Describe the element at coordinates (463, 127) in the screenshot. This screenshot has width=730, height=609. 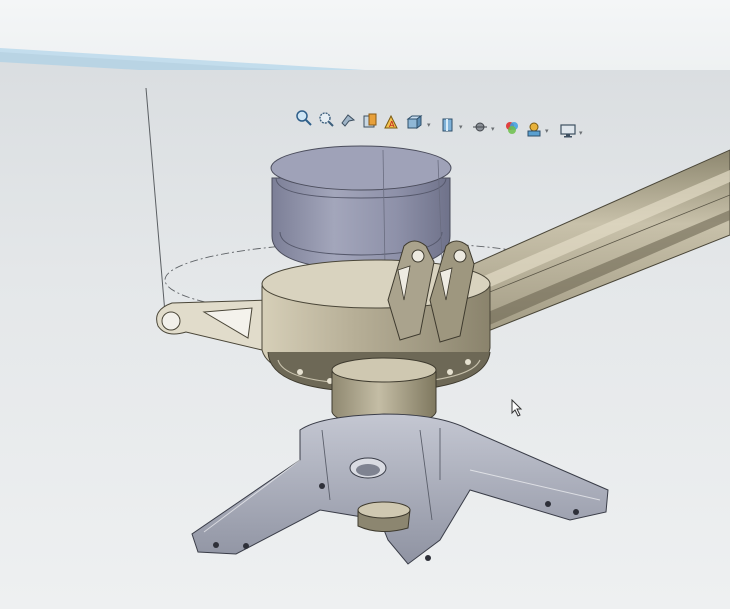
I see `display-style-caret-icon: ▾` at that location.